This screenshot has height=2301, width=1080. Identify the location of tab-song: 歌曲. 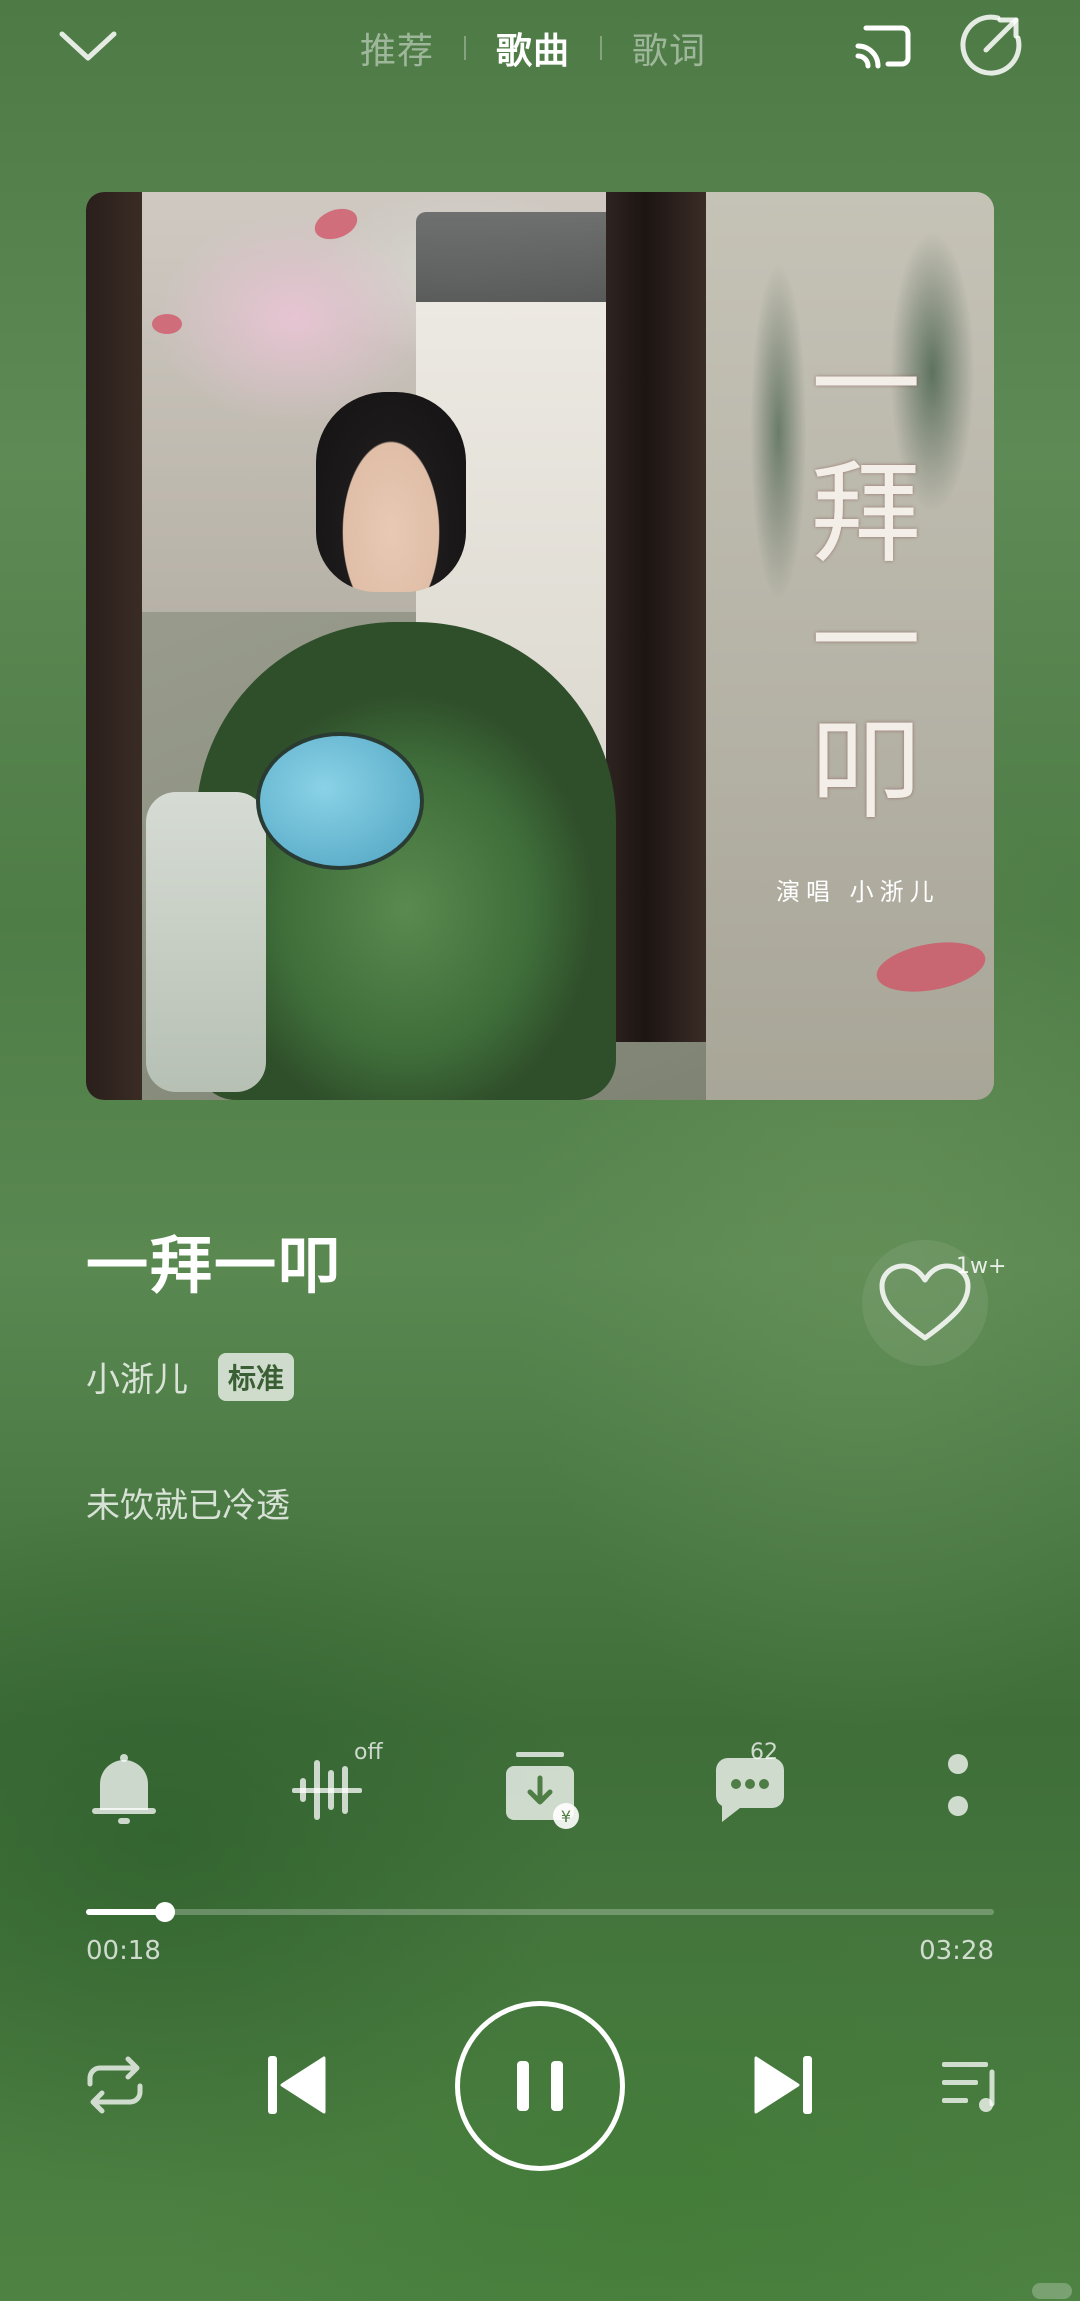
(533, 48).